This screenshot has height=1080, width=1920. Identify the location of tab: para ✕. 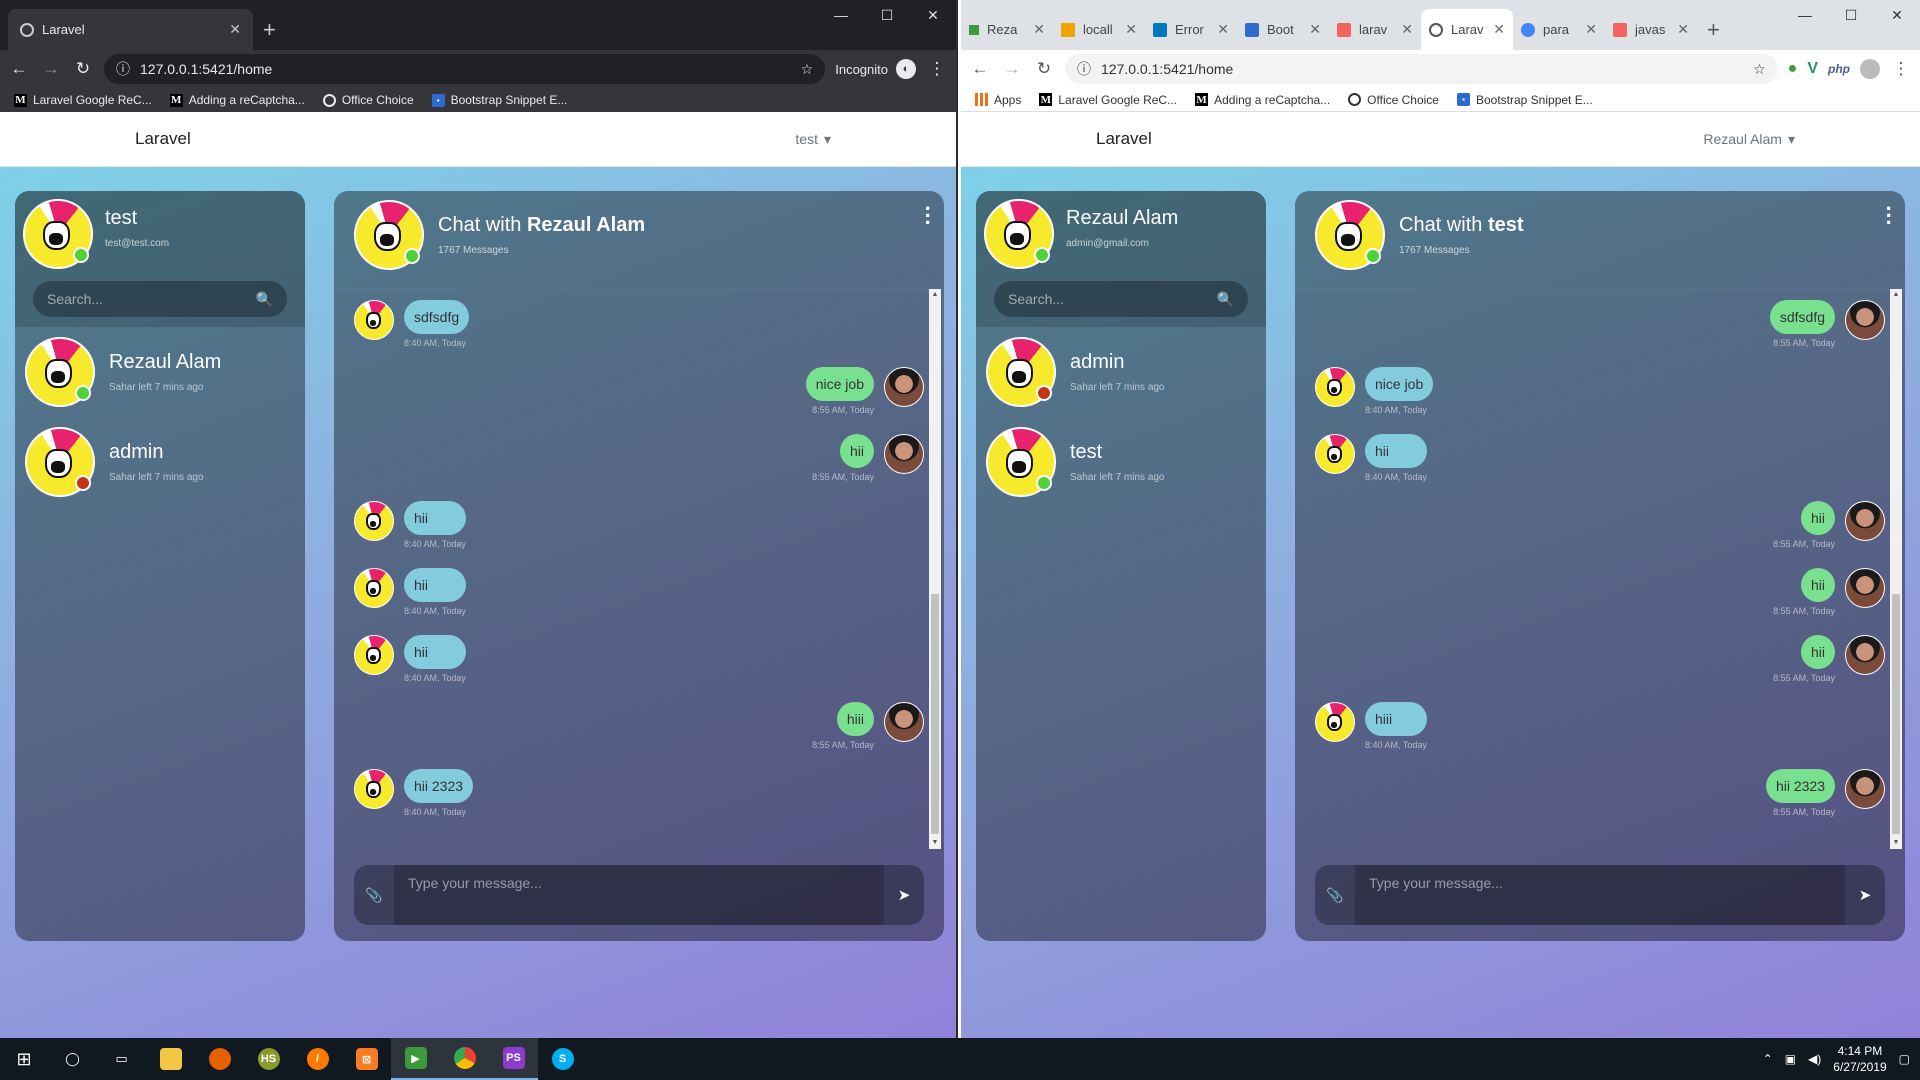
(1559, 29).